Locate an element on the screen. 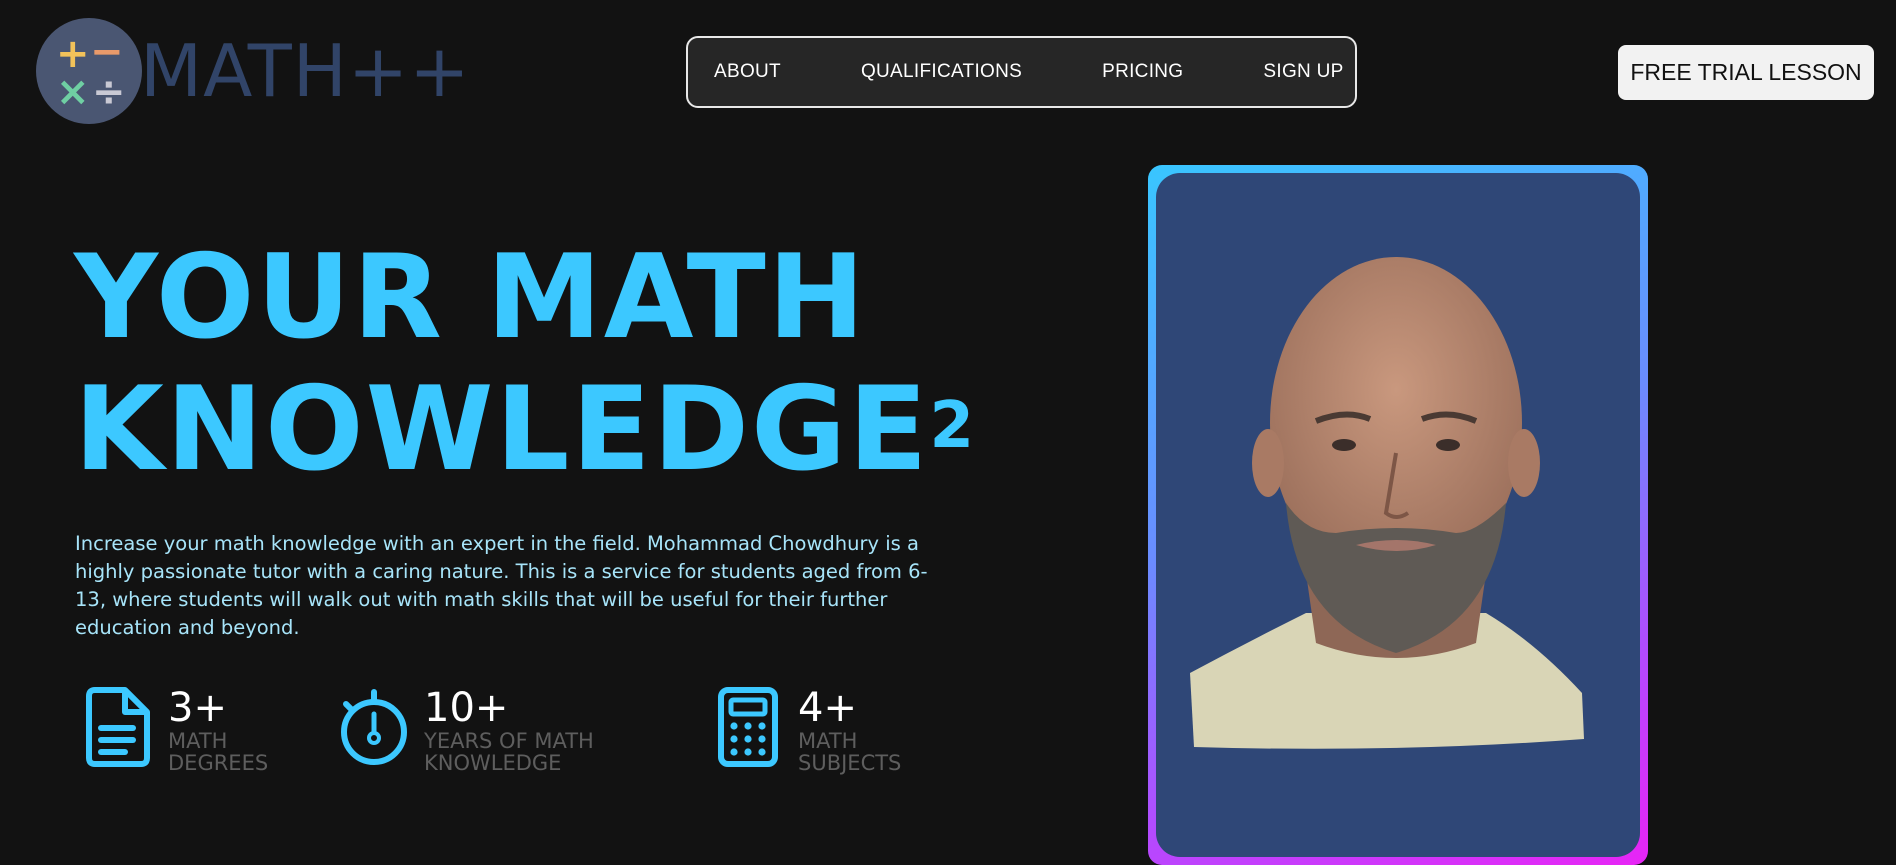  hero-title-line2: KNOWLEDGE is located at coordinates (502, 429).